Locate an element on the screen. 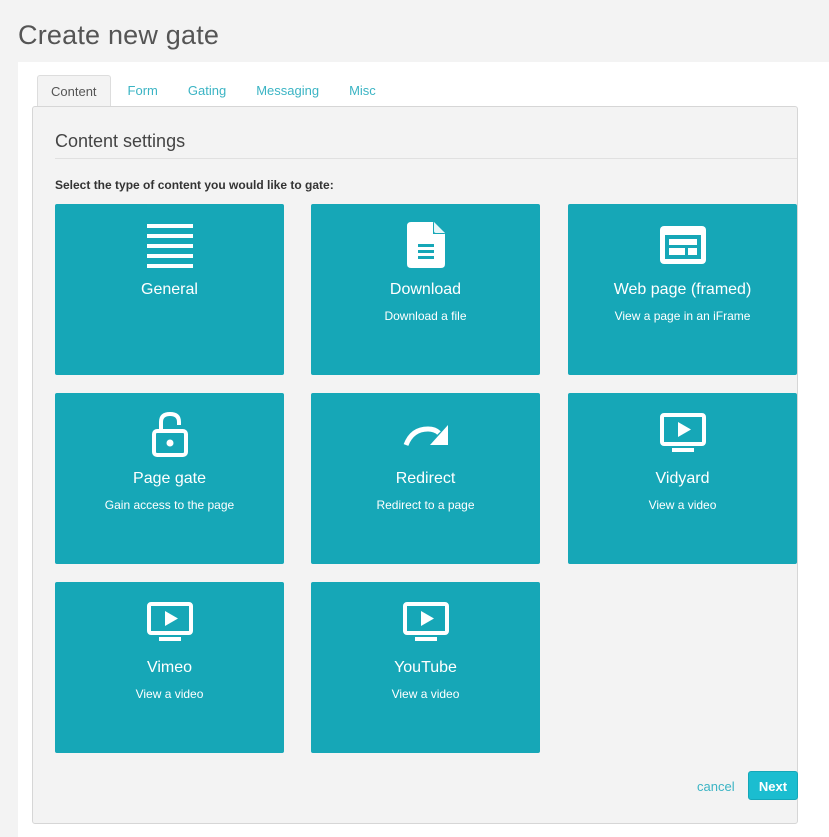  tile-title: YouTube is located at coordinates (425, 667).